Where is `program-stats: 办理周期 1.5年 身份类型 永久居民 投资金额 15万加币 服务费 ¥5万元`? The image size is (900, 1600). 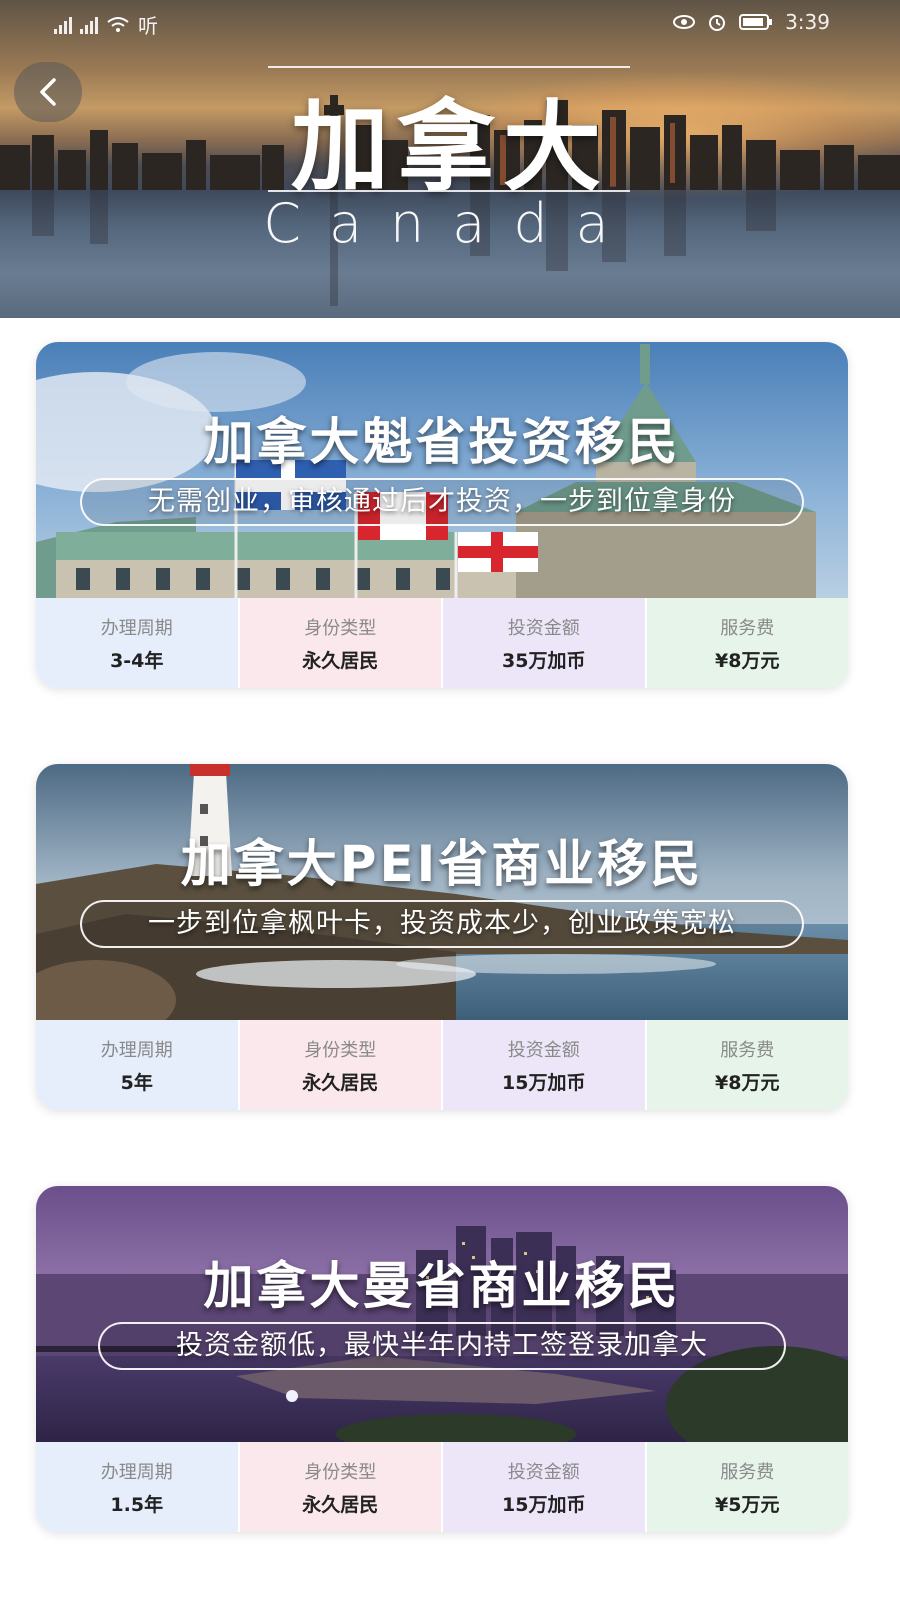
program-stats: 办理周期 1.5年 身份类型 永久居民 投资金额 15万加币 服务费 ¥5万元 is located at coordinates (442, 1487).